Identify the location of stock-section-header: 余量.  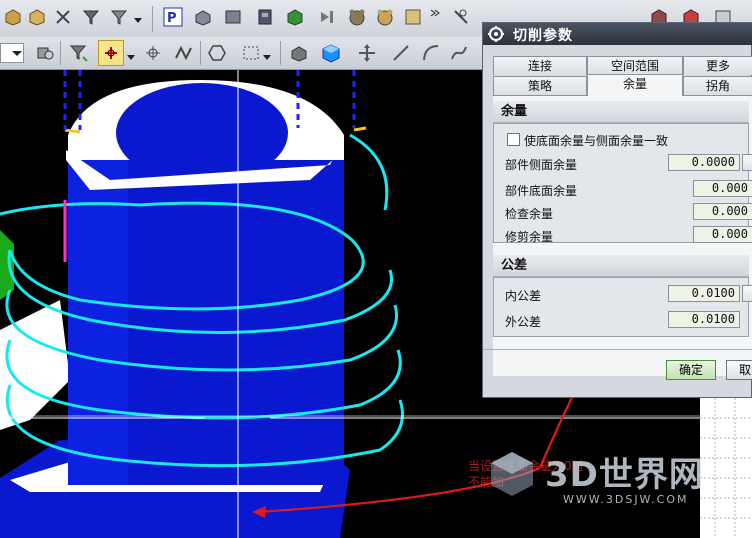
(621, 112).